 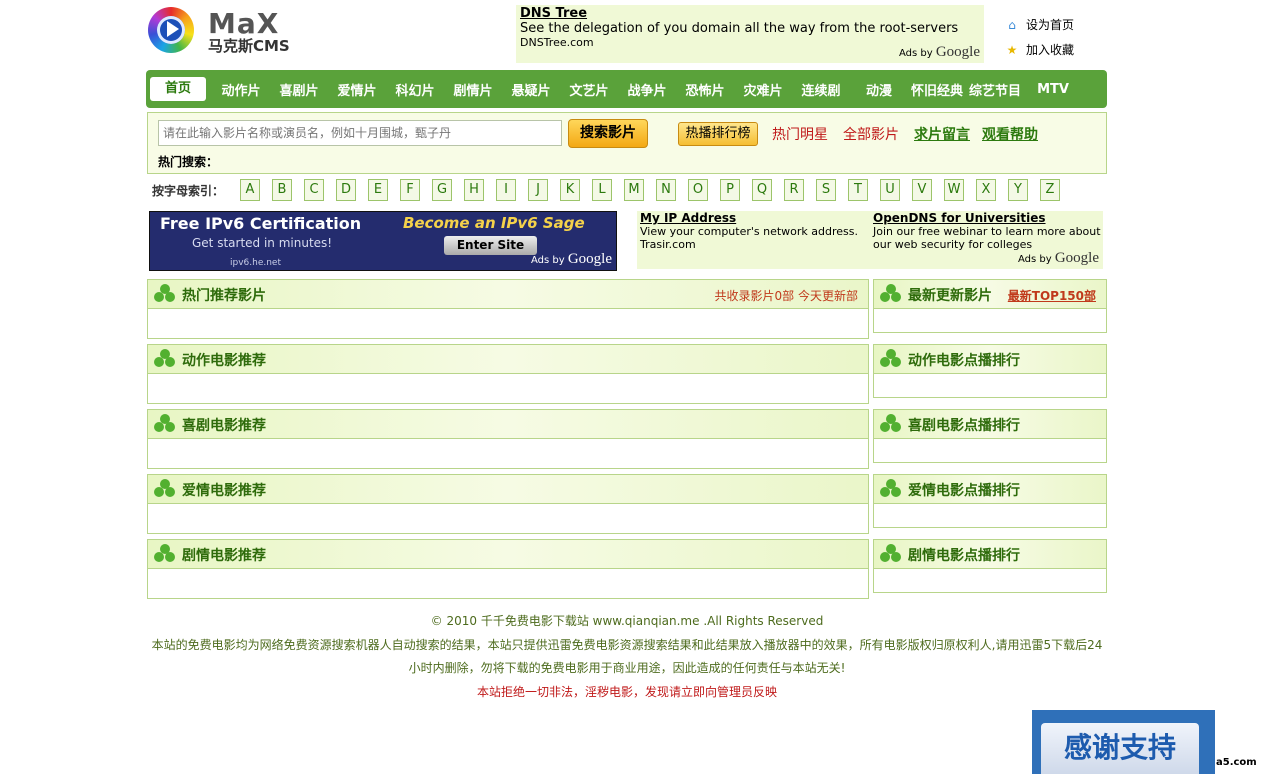 What do you see at coordinates (871, 134) in the screenshot?
I see `all-movies-link: 全部影片` at bounding box center [871, 134].